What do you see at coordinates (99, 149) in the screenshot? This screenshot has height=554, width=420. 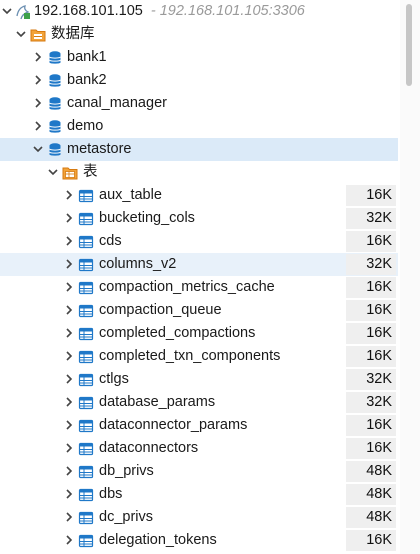 I see `metastore-label: metastore` at bounding box center [99, 149].